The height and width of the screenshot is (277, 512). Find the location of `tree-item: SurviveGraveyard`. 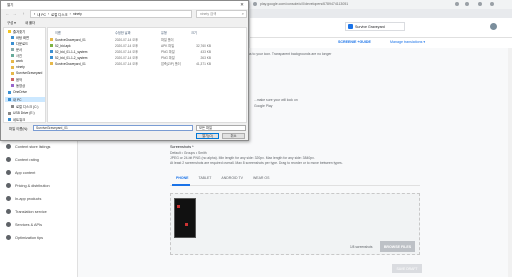

tree-item: SurviveGraveyard is located at coordinates (26, 73).